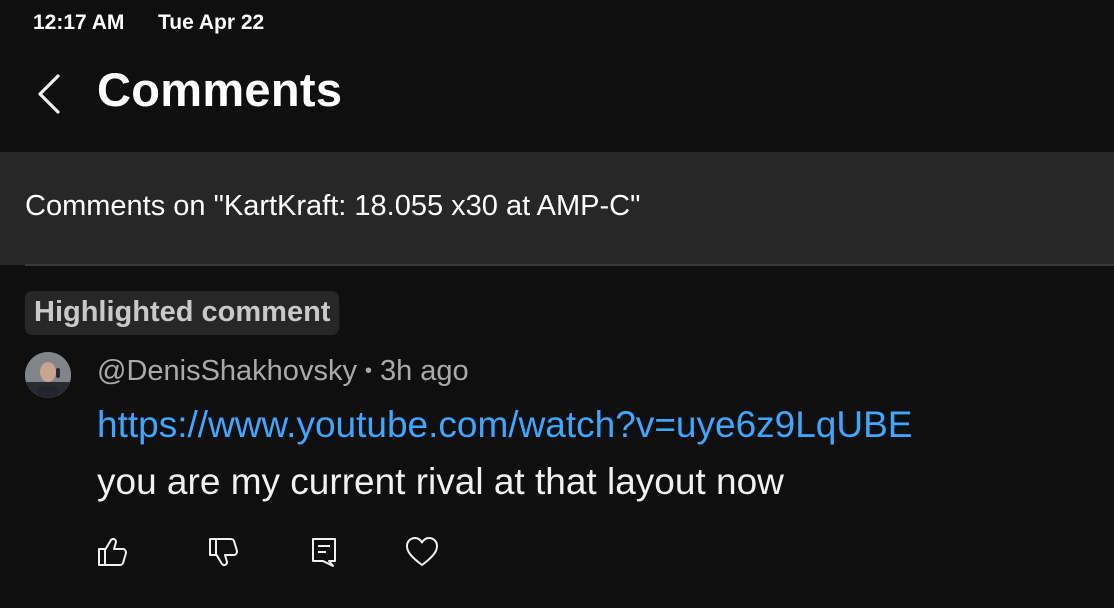 The width and height of the screenshot is (1114, 608). What do you see at coordinates (182, 313) in the screenshot?
I see `highlighted-comment-badge: Highlighted comment` at bounding box center [182, 313].